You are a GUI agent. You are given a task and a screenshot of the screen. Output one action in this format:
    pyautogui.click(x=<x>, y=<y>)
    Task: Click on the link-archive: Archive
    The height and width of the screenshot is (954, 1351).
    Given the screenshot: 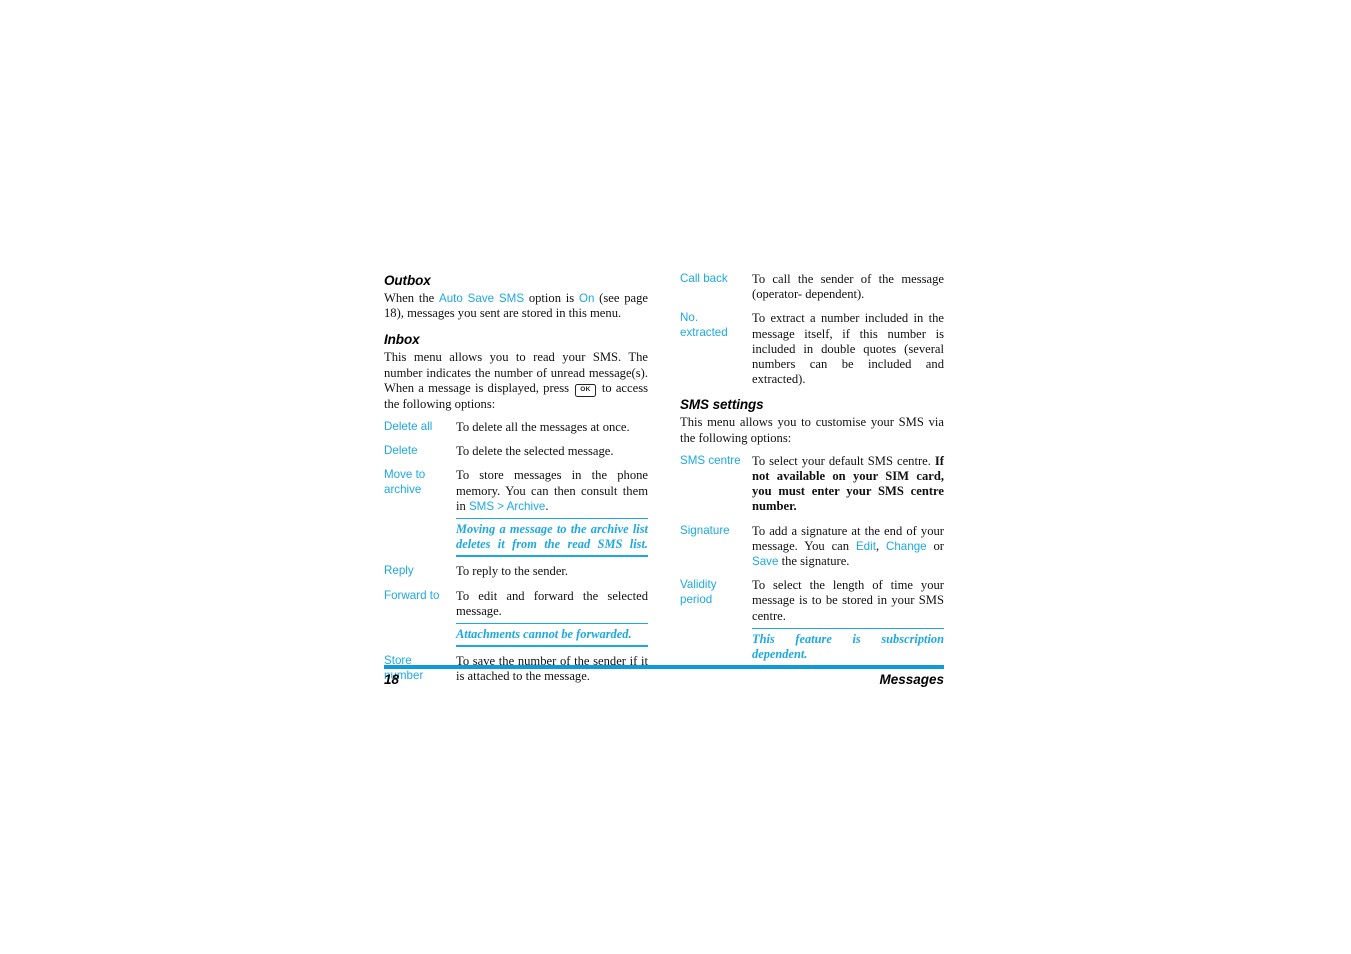 What is the action you would take?
    pyautogui.click(x=526, y=506)
    